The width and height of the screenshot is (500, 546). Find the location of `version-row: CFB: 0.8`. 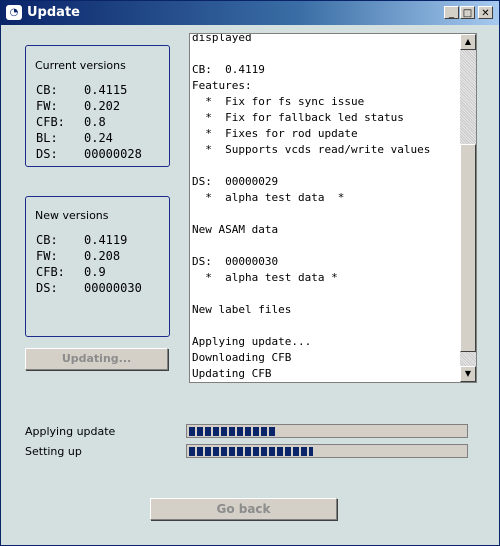

version-row: CFB: 0.8 is located at coordinates (71, 122).